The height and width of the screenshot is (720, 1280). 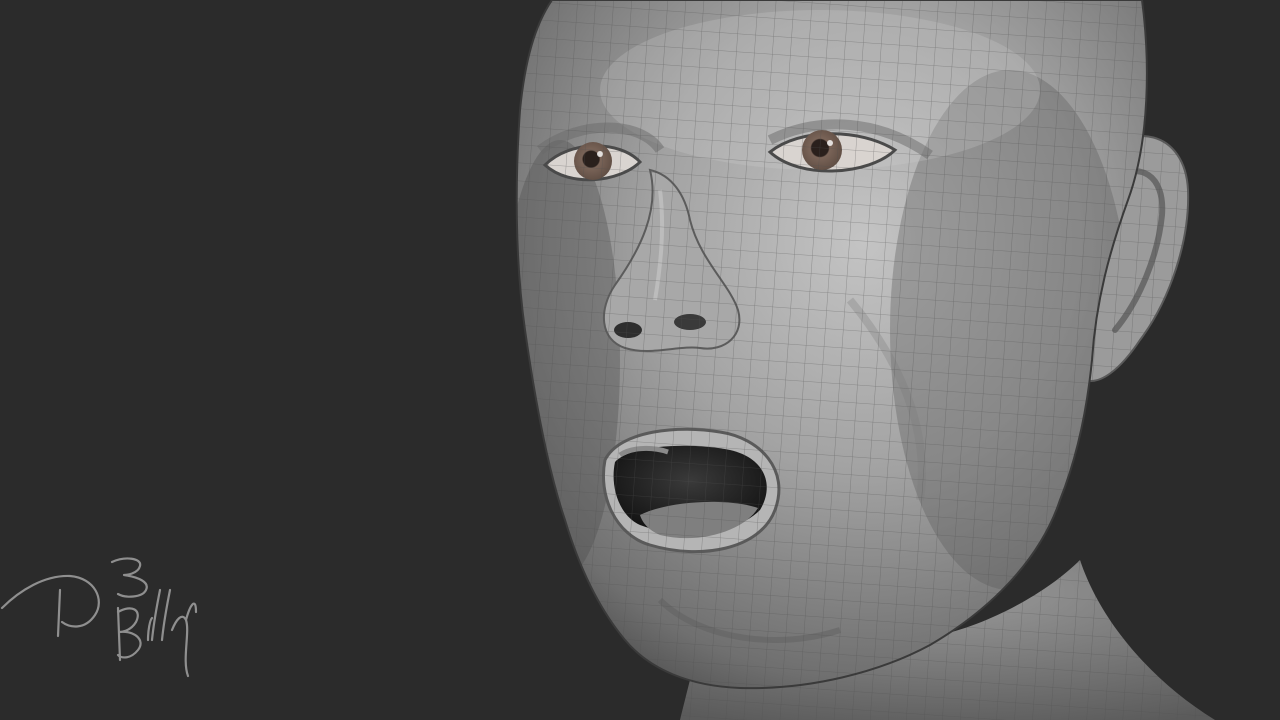 What do you see at coordinates (99, 617) in the screenshot?
I see `artist-signature` at bounding box center [99, 617].